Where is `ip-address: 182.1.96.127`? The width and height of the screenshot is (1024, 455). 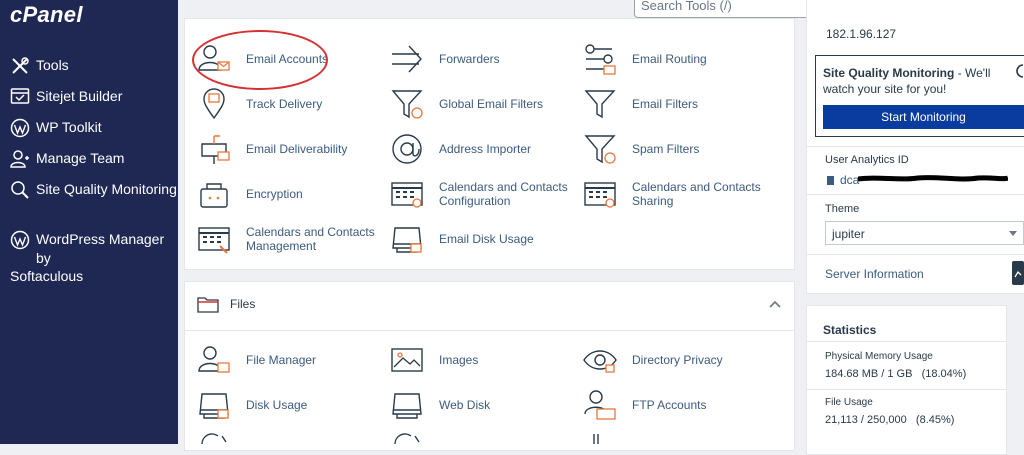
ip-address: 182.1.96.127 is located at coordinates (861, 34).